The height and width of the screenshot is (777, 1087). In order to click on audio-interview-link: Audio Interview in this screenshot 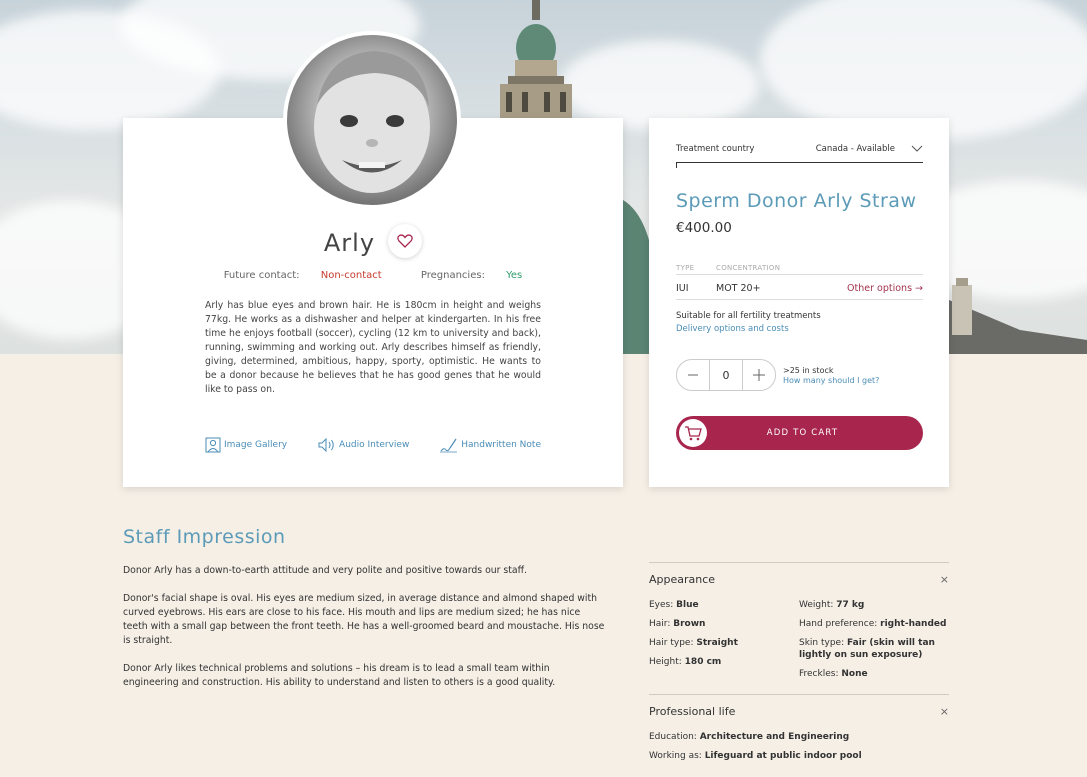, I will do `click(363, 445)`.